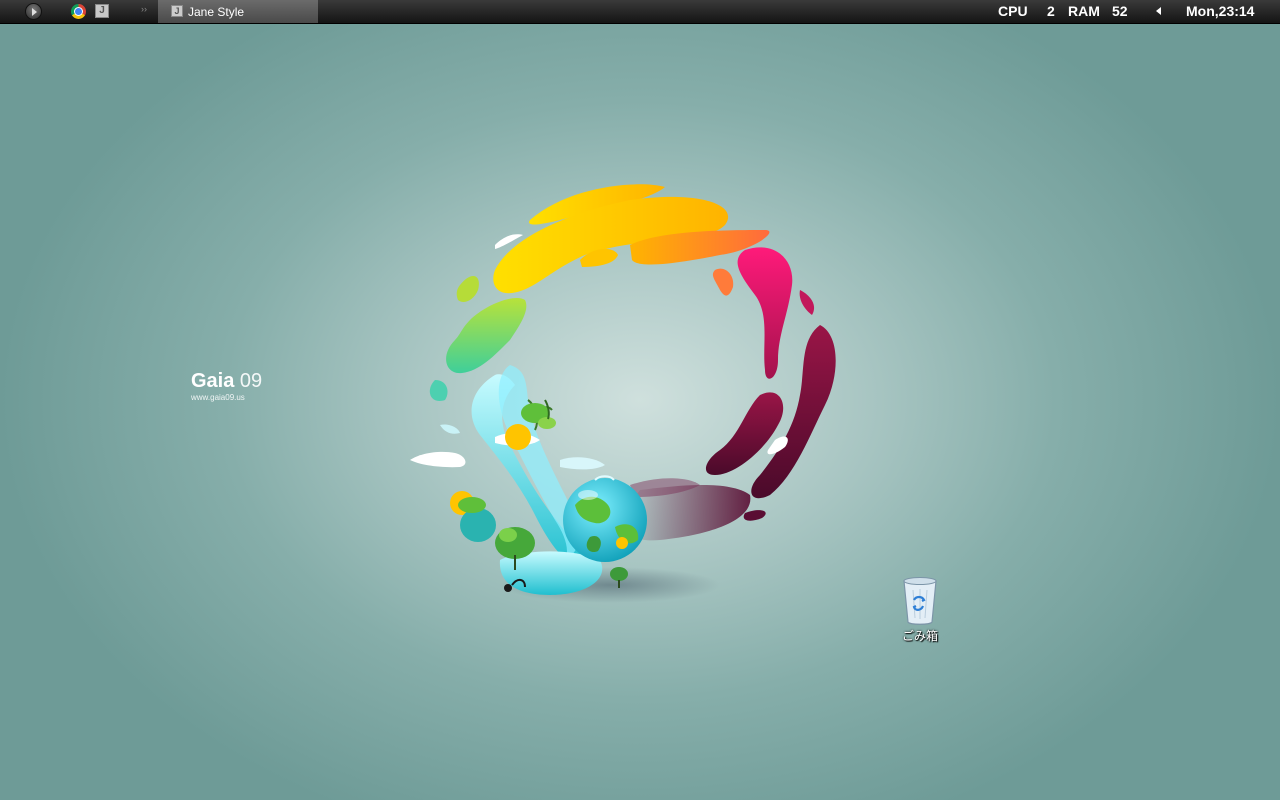 This screenshot has height=800, width=1280. Describe the element at coordinates (213, 381) in the screenshot. I see `wallpaper-brand-name: Gaia` at that location.